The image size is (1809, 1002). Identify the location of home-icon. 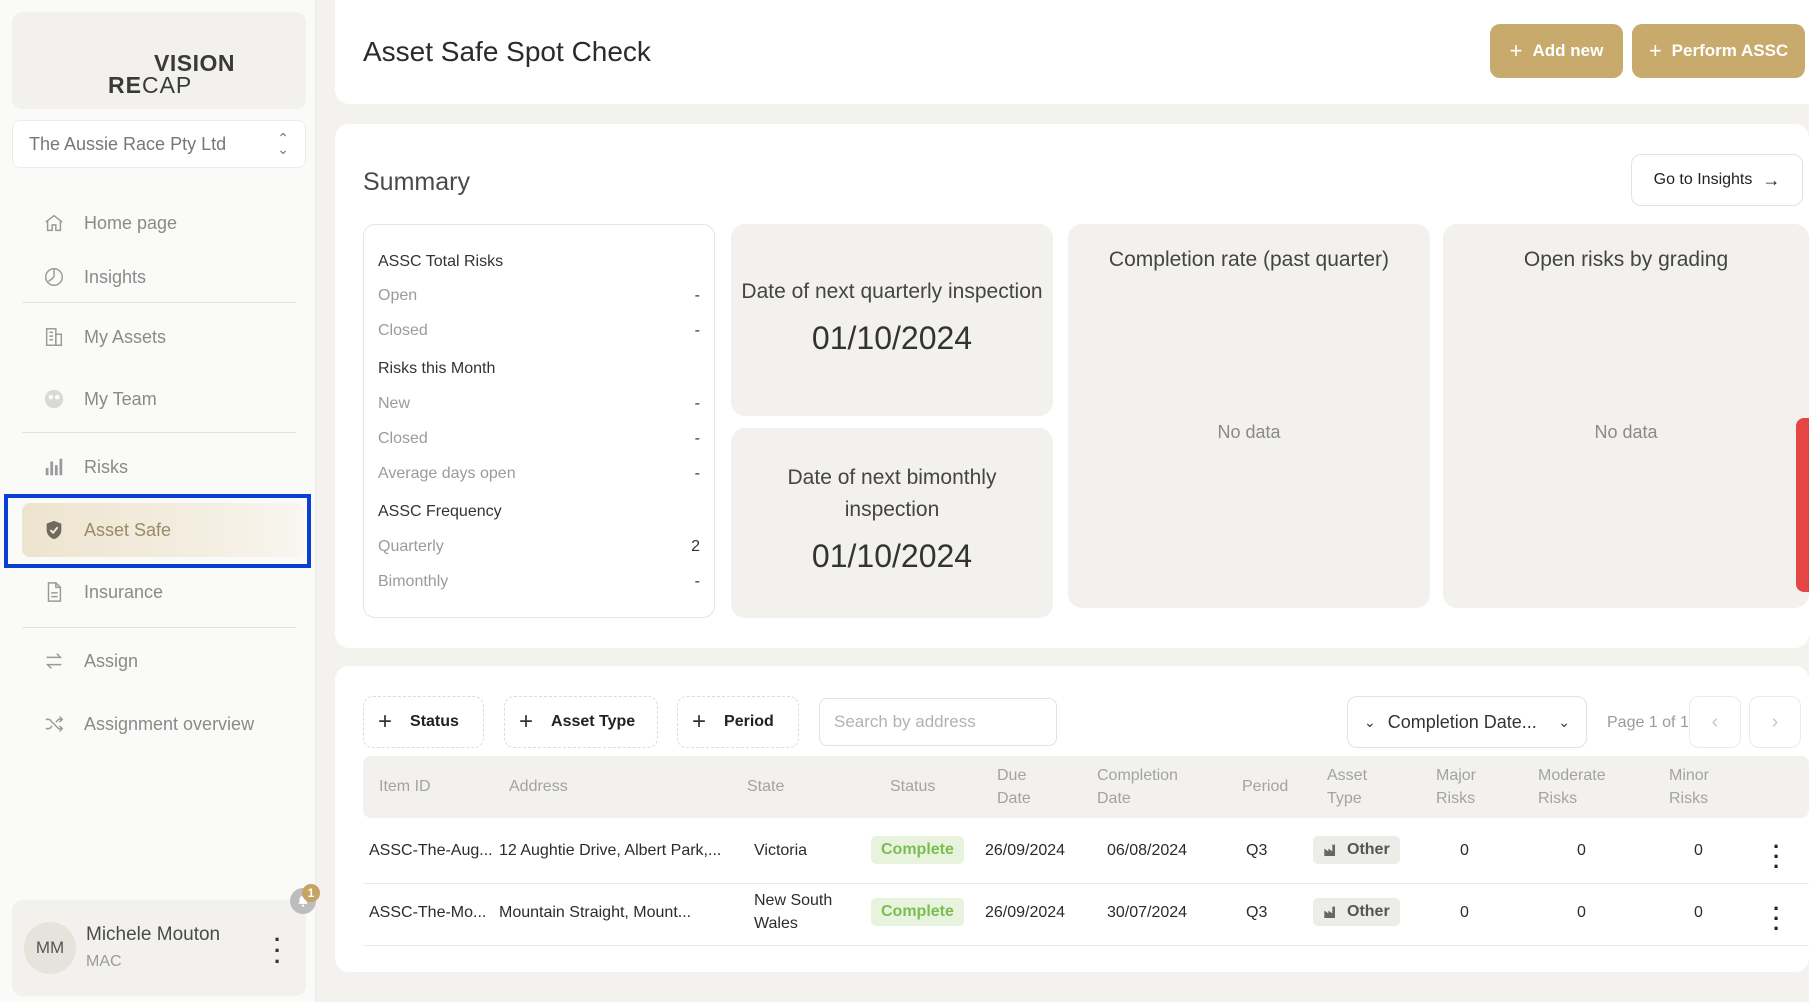
(54, 223).